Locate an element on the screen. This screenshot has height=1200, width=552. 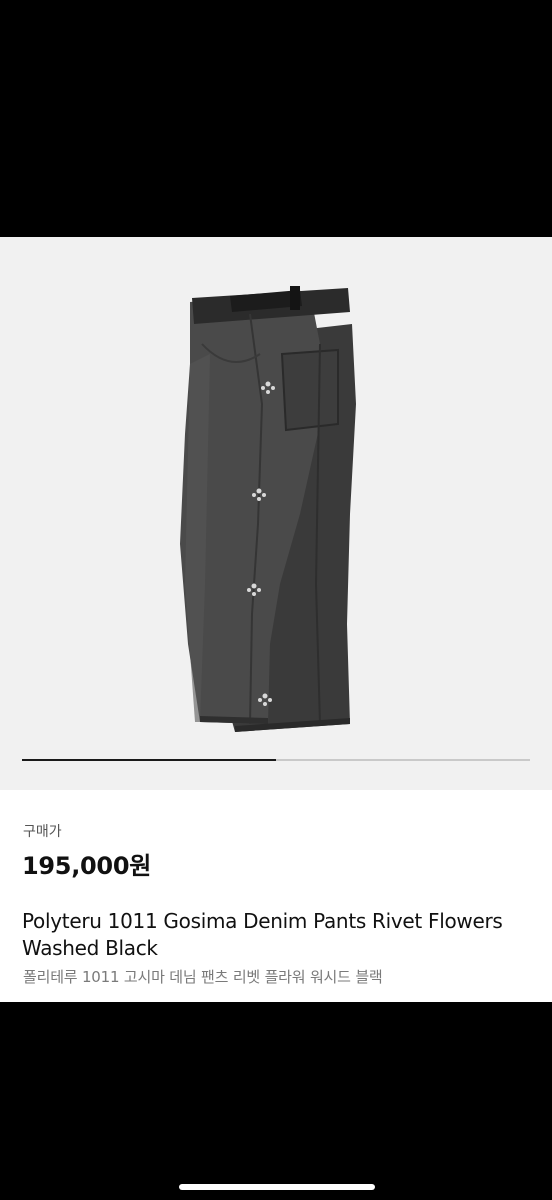
price: 195,000원 is located at coordinates (86, 866).